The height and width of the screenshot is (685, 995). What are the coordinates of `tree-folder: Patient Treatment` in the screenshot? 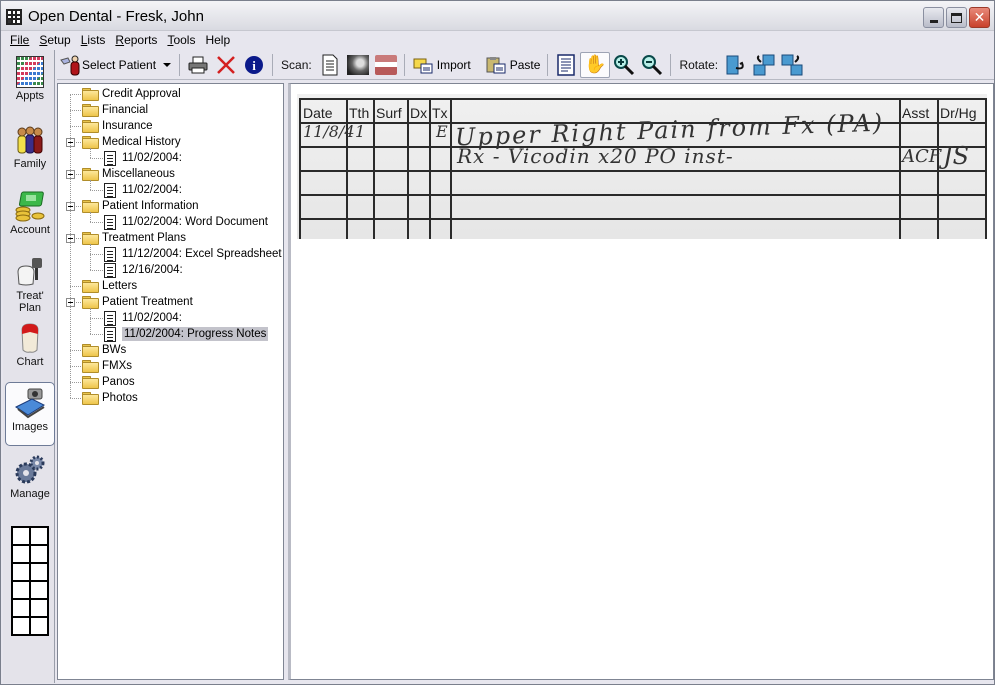 It's located at (137, 302).